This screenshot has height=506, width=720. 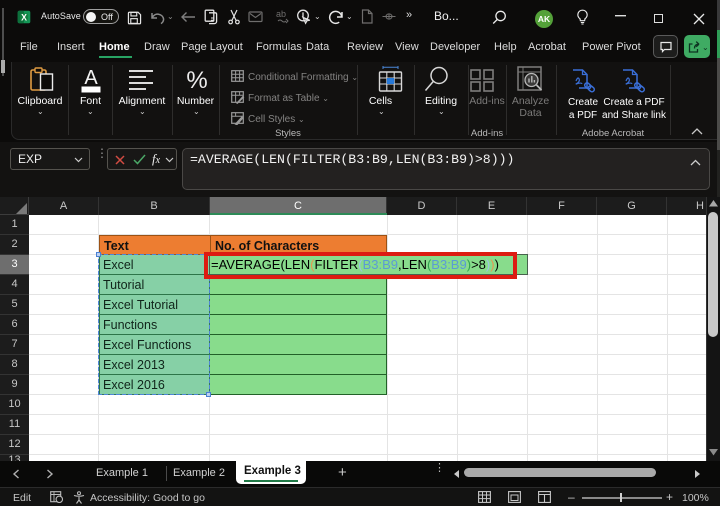 I want to click on svg-text: A, so click(x=91, y=78).